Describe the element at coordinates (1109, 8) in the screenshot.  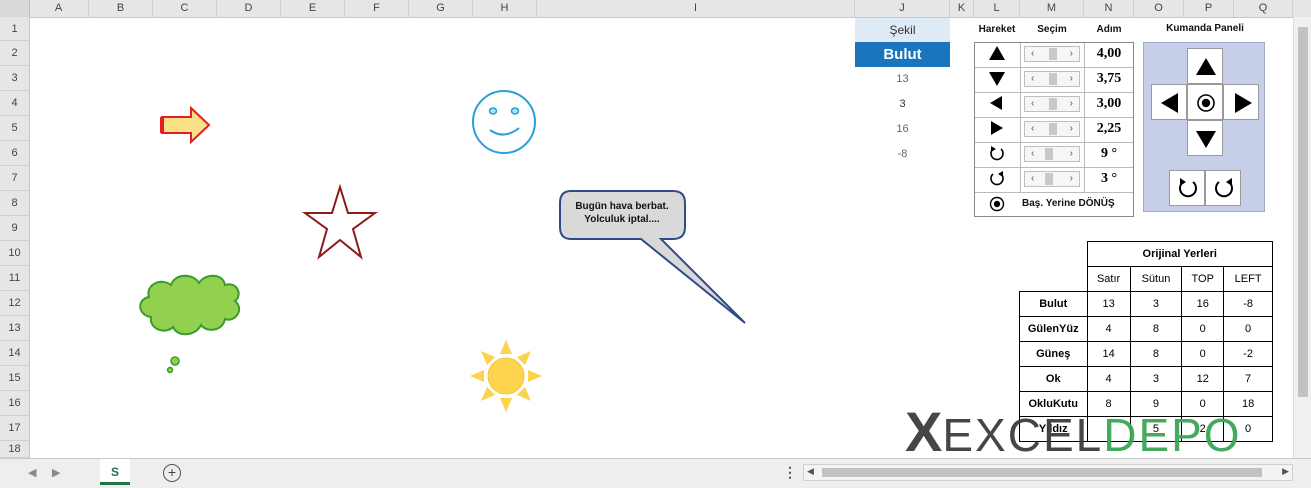
I see `col-header-N: N` at that location.